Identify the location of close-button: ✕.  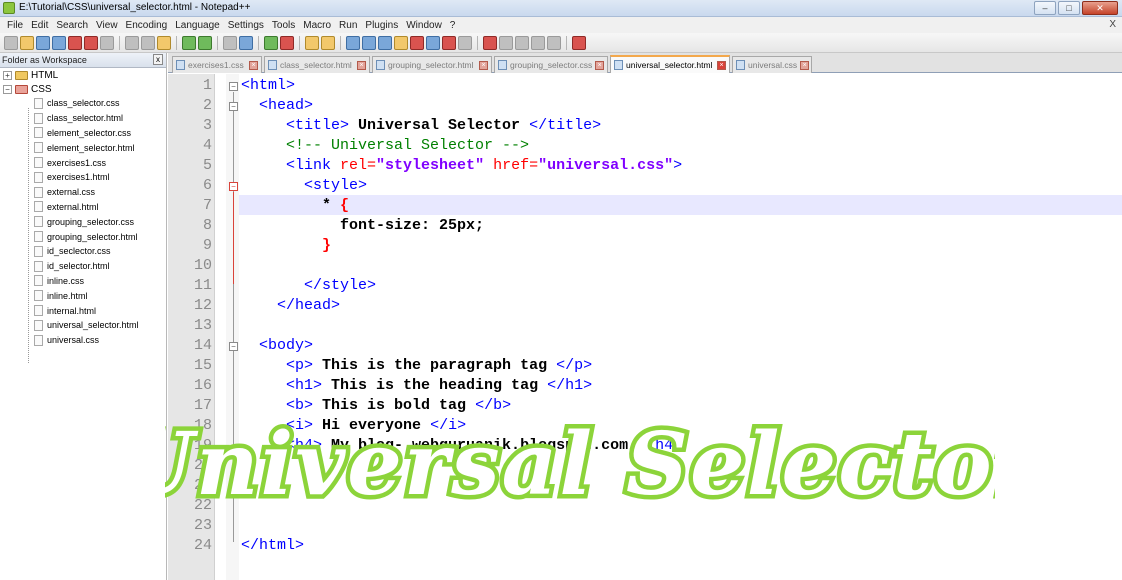
(1100, 8).